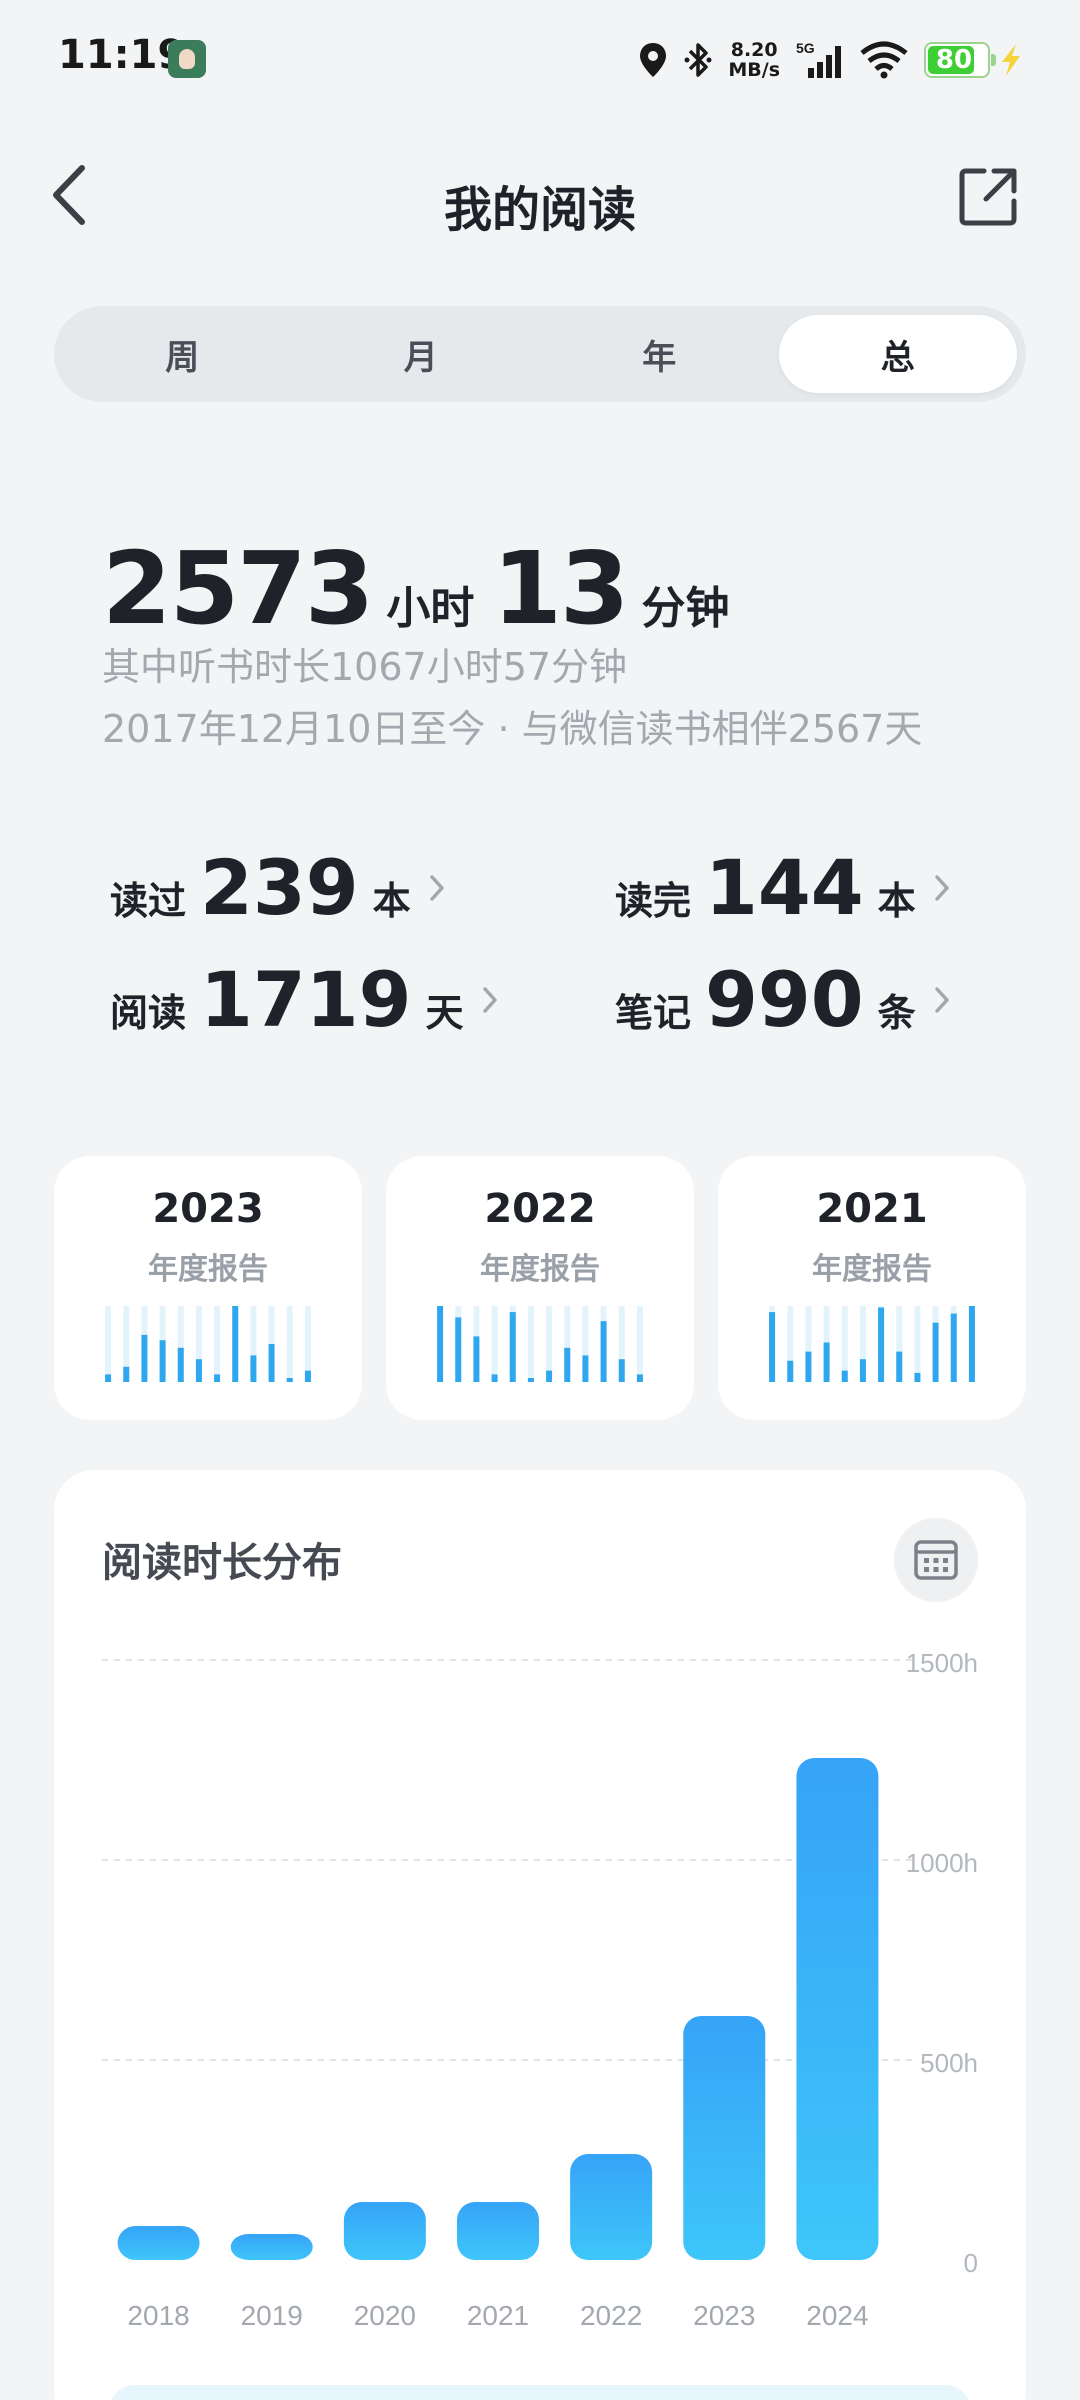 Image resolution: width=1080 pixels, height=2400 pixels. I want to click on stat-reading-days: 阅读 1719 天, so click(305, 999).